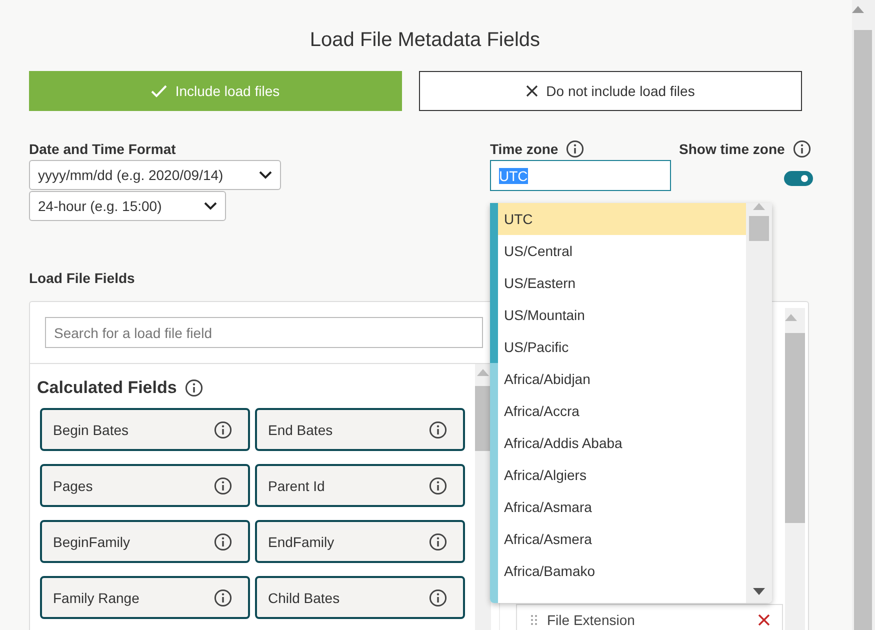  Describe the element at coordinates (107, 388) in the screenshot. I see `section-heading: Calculated Fields` at that location.